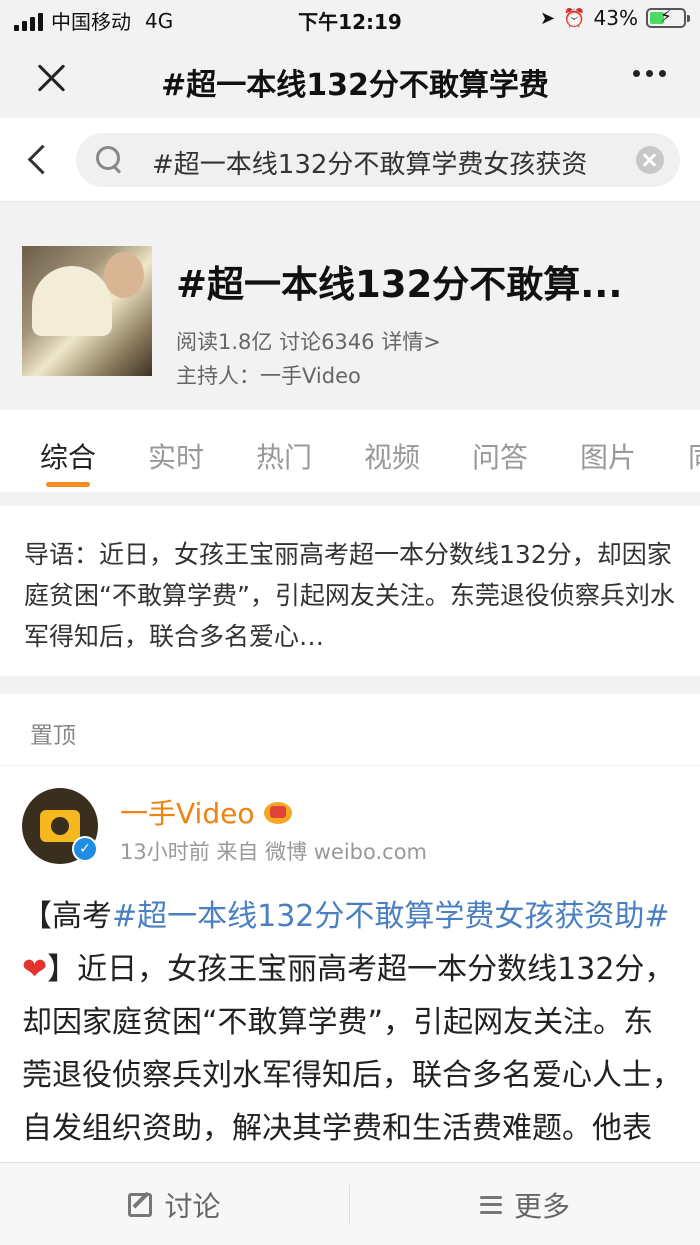 This screenshot has height=1245, width=700. What do you see at coordinates (392, 456) in the screenshot?
I see `tab-video: 视频` at bounding box center [392, 456].